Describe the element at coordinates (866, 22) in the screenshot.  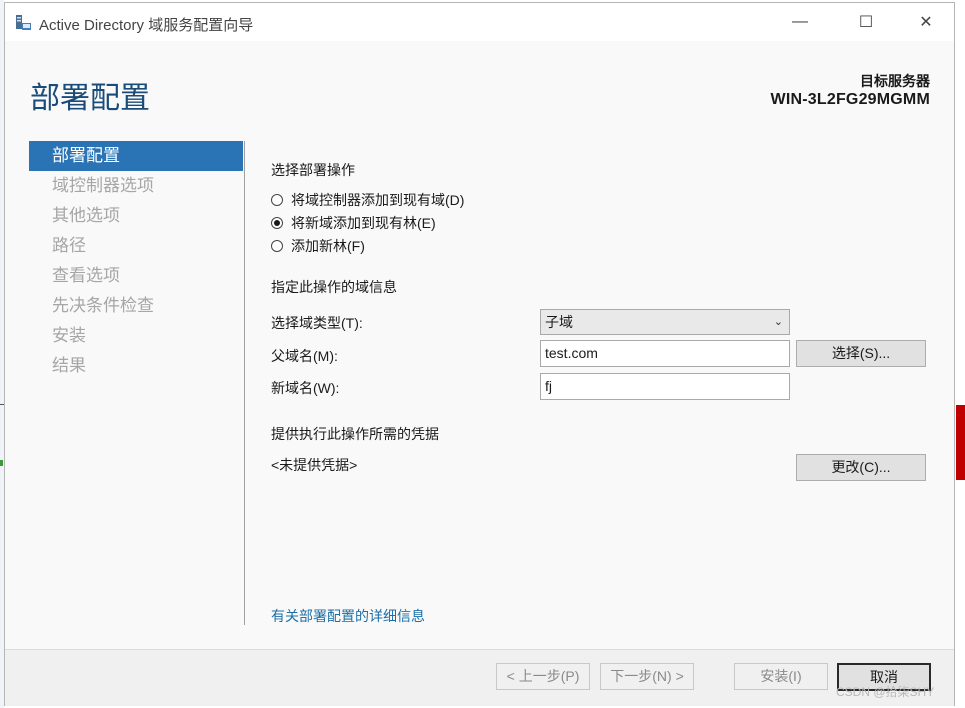
I see `maximize-button: ☐` at that location.